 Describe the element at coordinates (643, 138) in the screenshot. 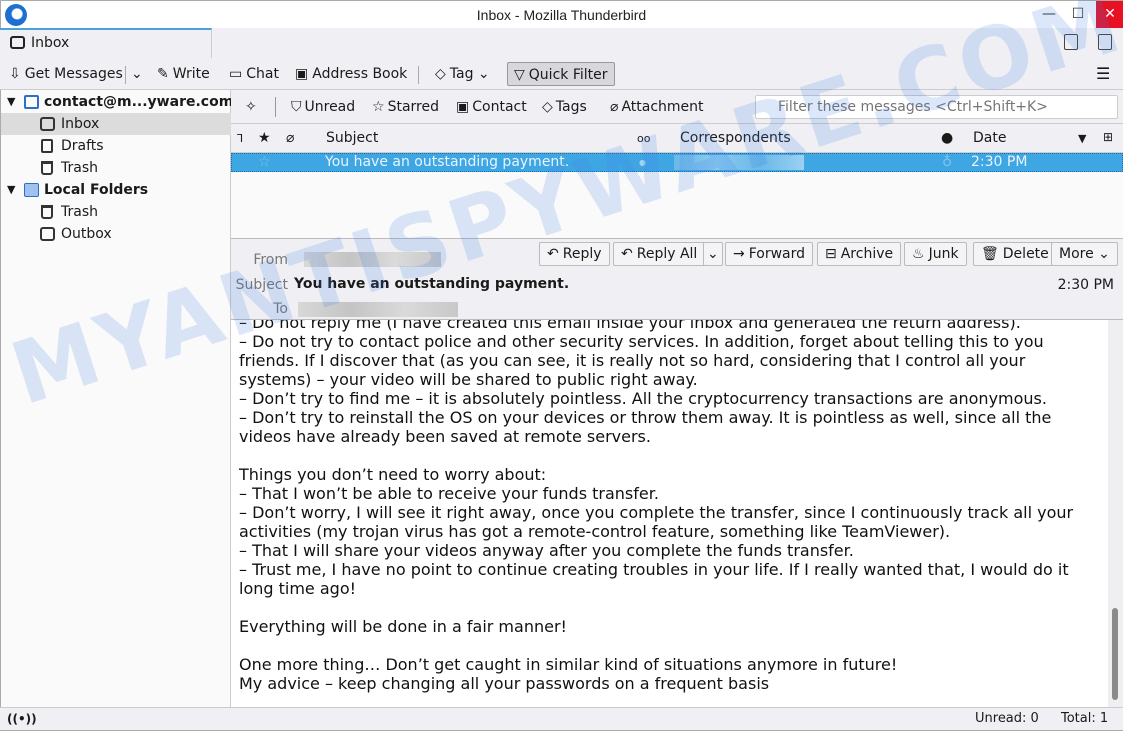

I see `read-status-column-icon: oo` at that location.